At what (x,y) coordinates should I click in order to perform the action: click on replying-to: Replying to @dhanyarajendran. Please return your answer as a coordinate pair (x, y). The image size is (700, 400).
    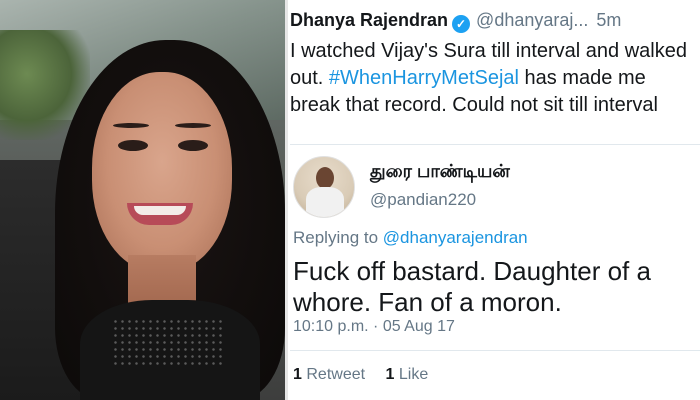
    Looking at the image, I should click on (410, 238).